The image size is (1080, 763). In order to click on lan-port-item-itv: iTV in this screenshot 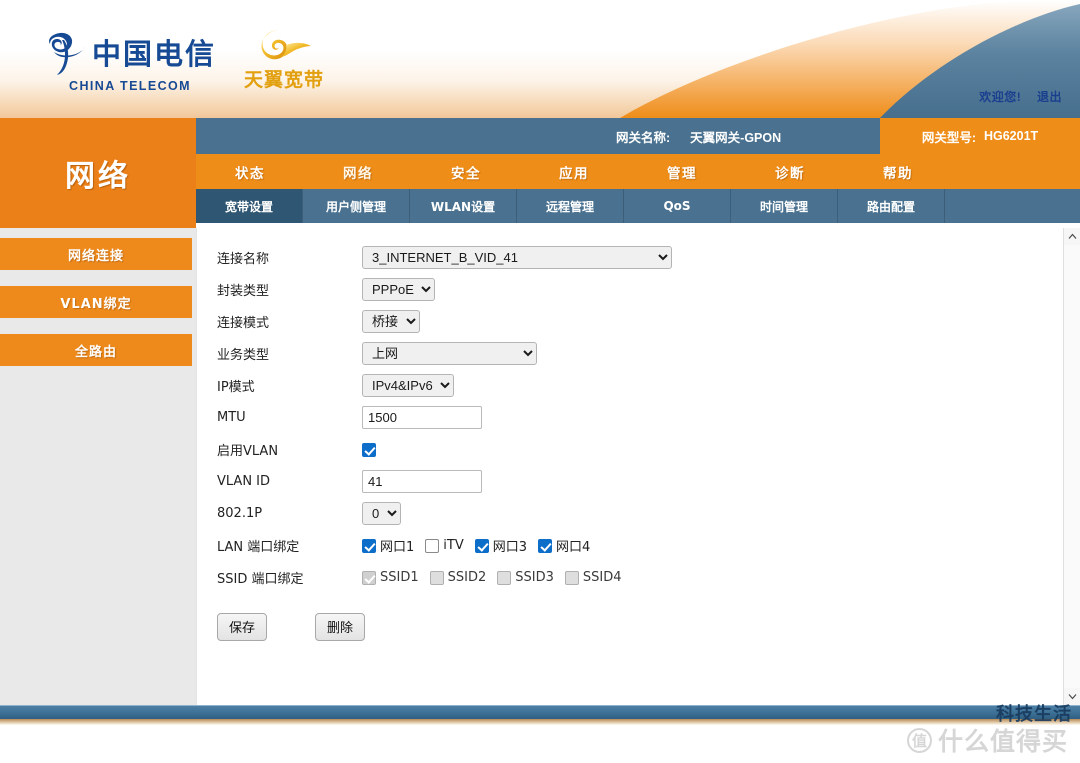, I will do `click(444, 545)`.